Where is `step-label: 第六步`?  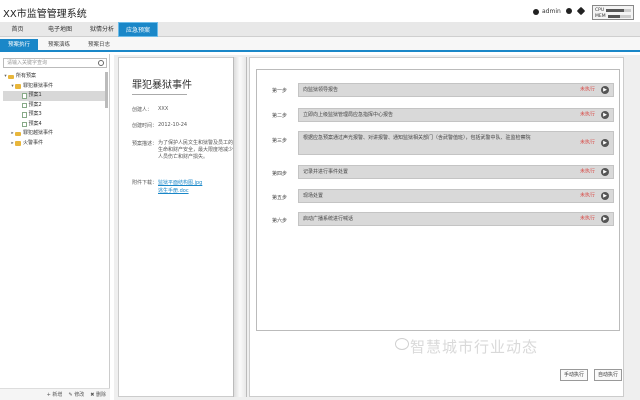
step-label: 第六步 is located at coordinates (280, 221).